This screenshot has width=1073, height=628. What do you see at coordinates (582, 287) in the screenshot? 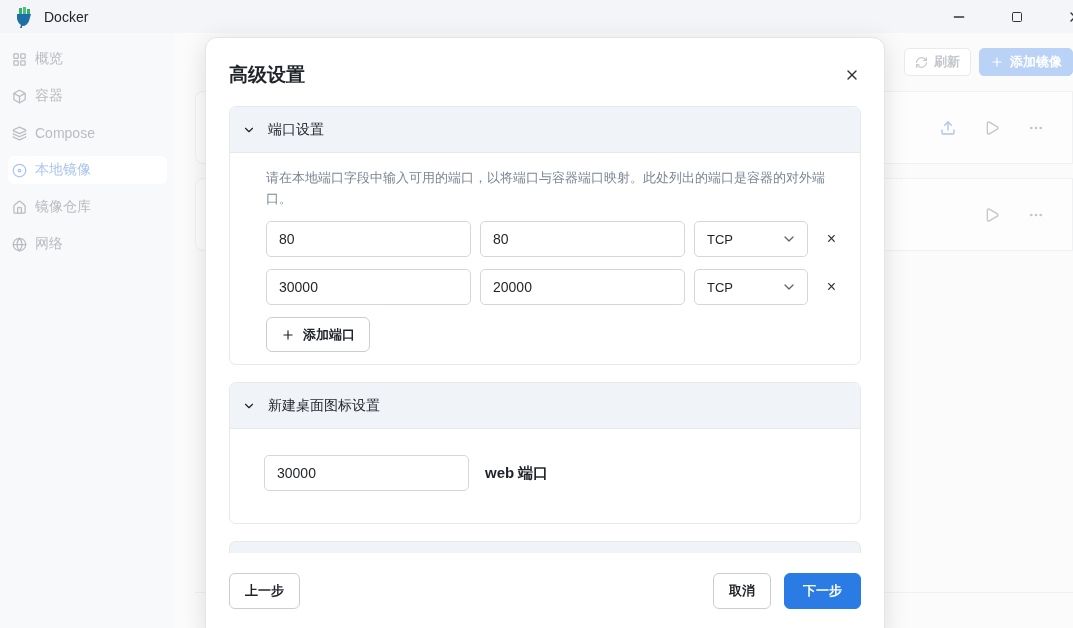
I see `container-port-field: 20000` at bounding box center [582, 287].